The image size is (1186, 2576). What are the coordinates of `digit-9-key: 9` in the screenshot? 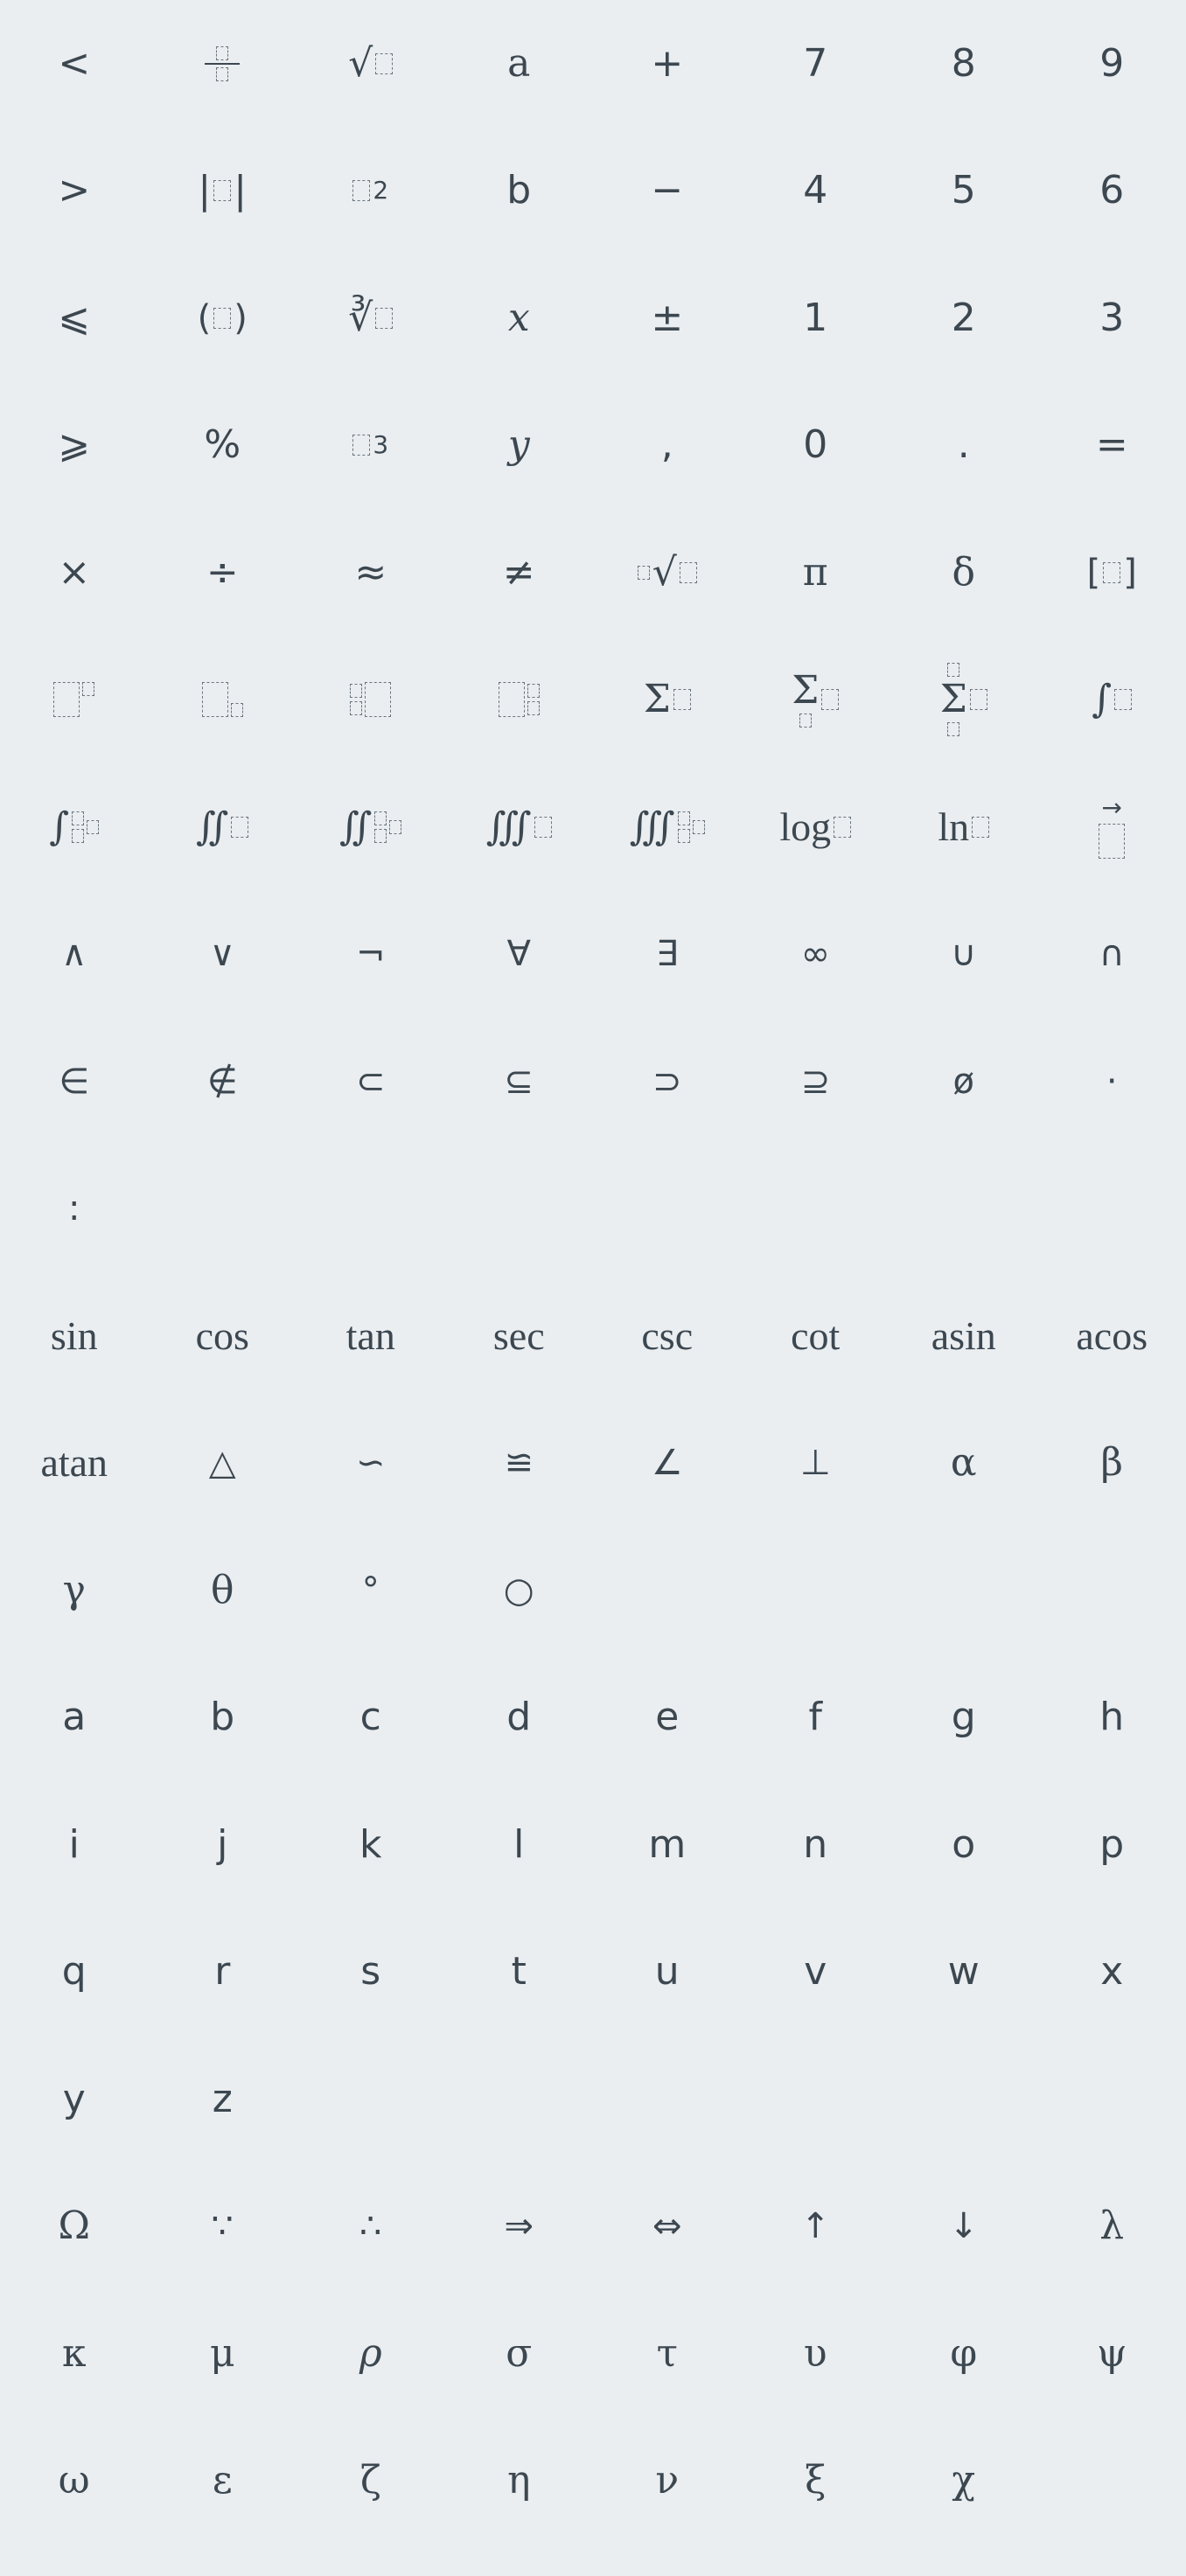 It's located at (1112, 64).